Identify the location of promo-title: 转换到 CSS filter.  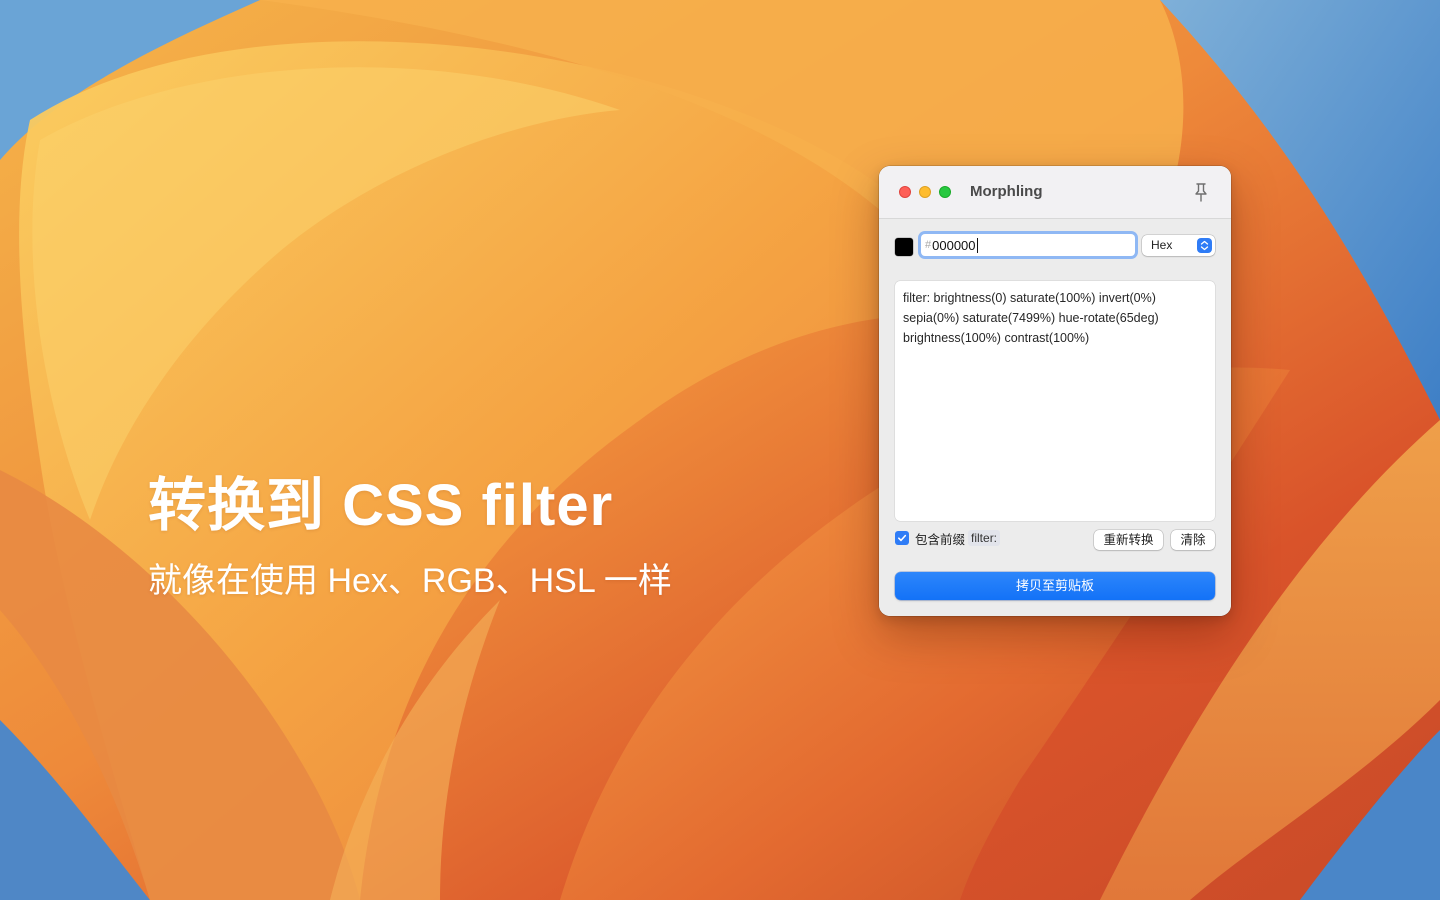
(381, 505).